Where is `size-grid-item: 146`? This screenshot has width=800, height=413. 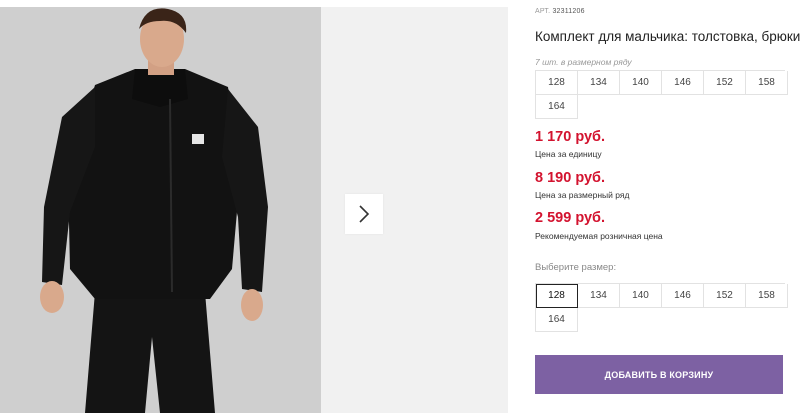 size-grid-item: 146 is located at coordinates (683, 83).